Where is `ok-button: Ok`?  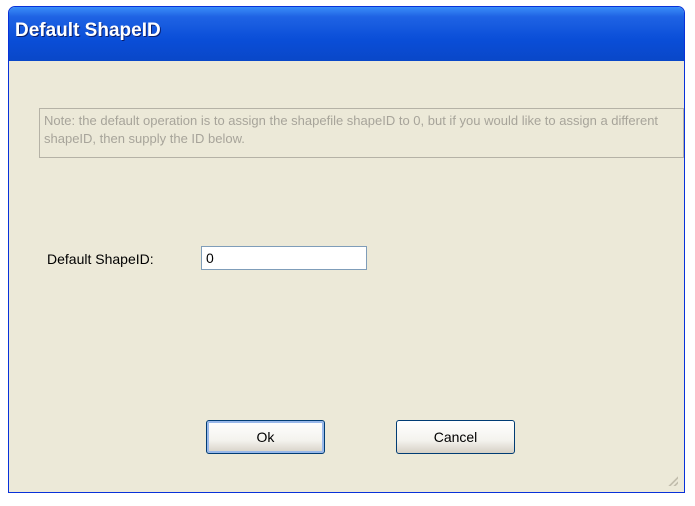 ok-button: Ok is located at coordinates (265, 437).